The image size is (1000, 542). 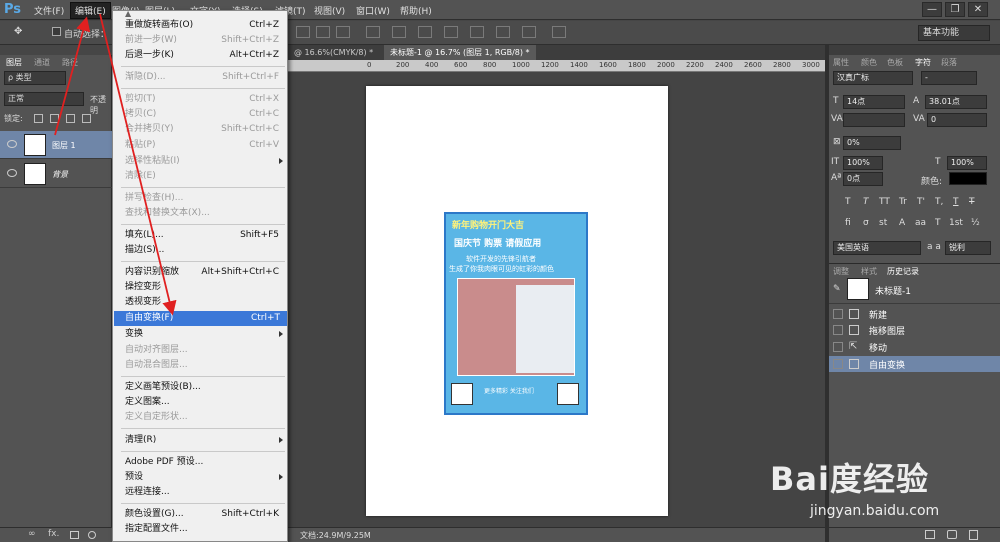 What do you see at coordinates (206, 25) in the screenshot?
I see `menu-redo-rotate: 重做旋转画布(O) Ctrl+Z` at bounding box center [206, 25].